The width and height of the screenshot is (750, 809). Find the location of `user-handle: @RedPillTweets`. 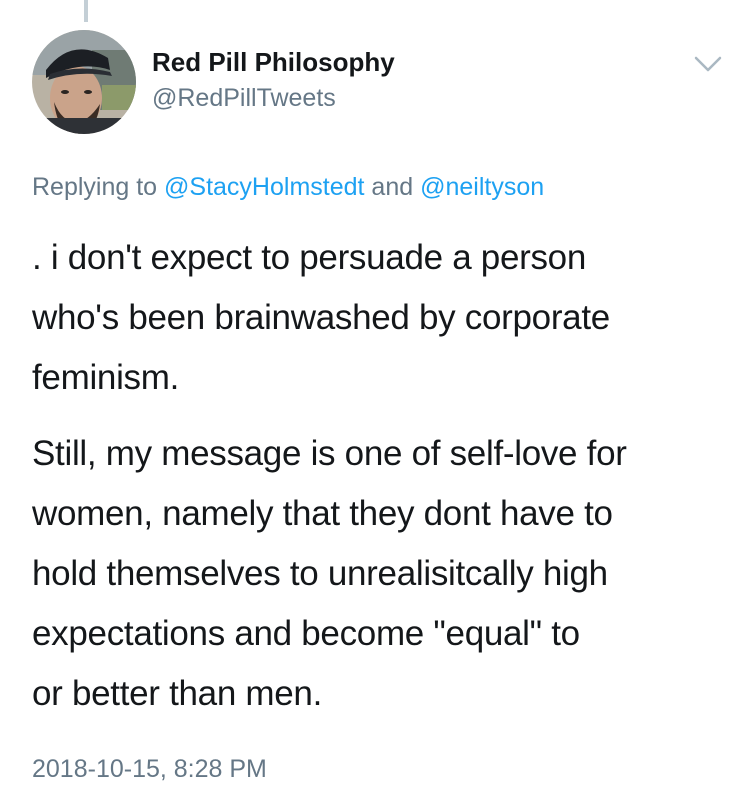

user-handle: @RedPillTweets is located at coordinates (244, 98).